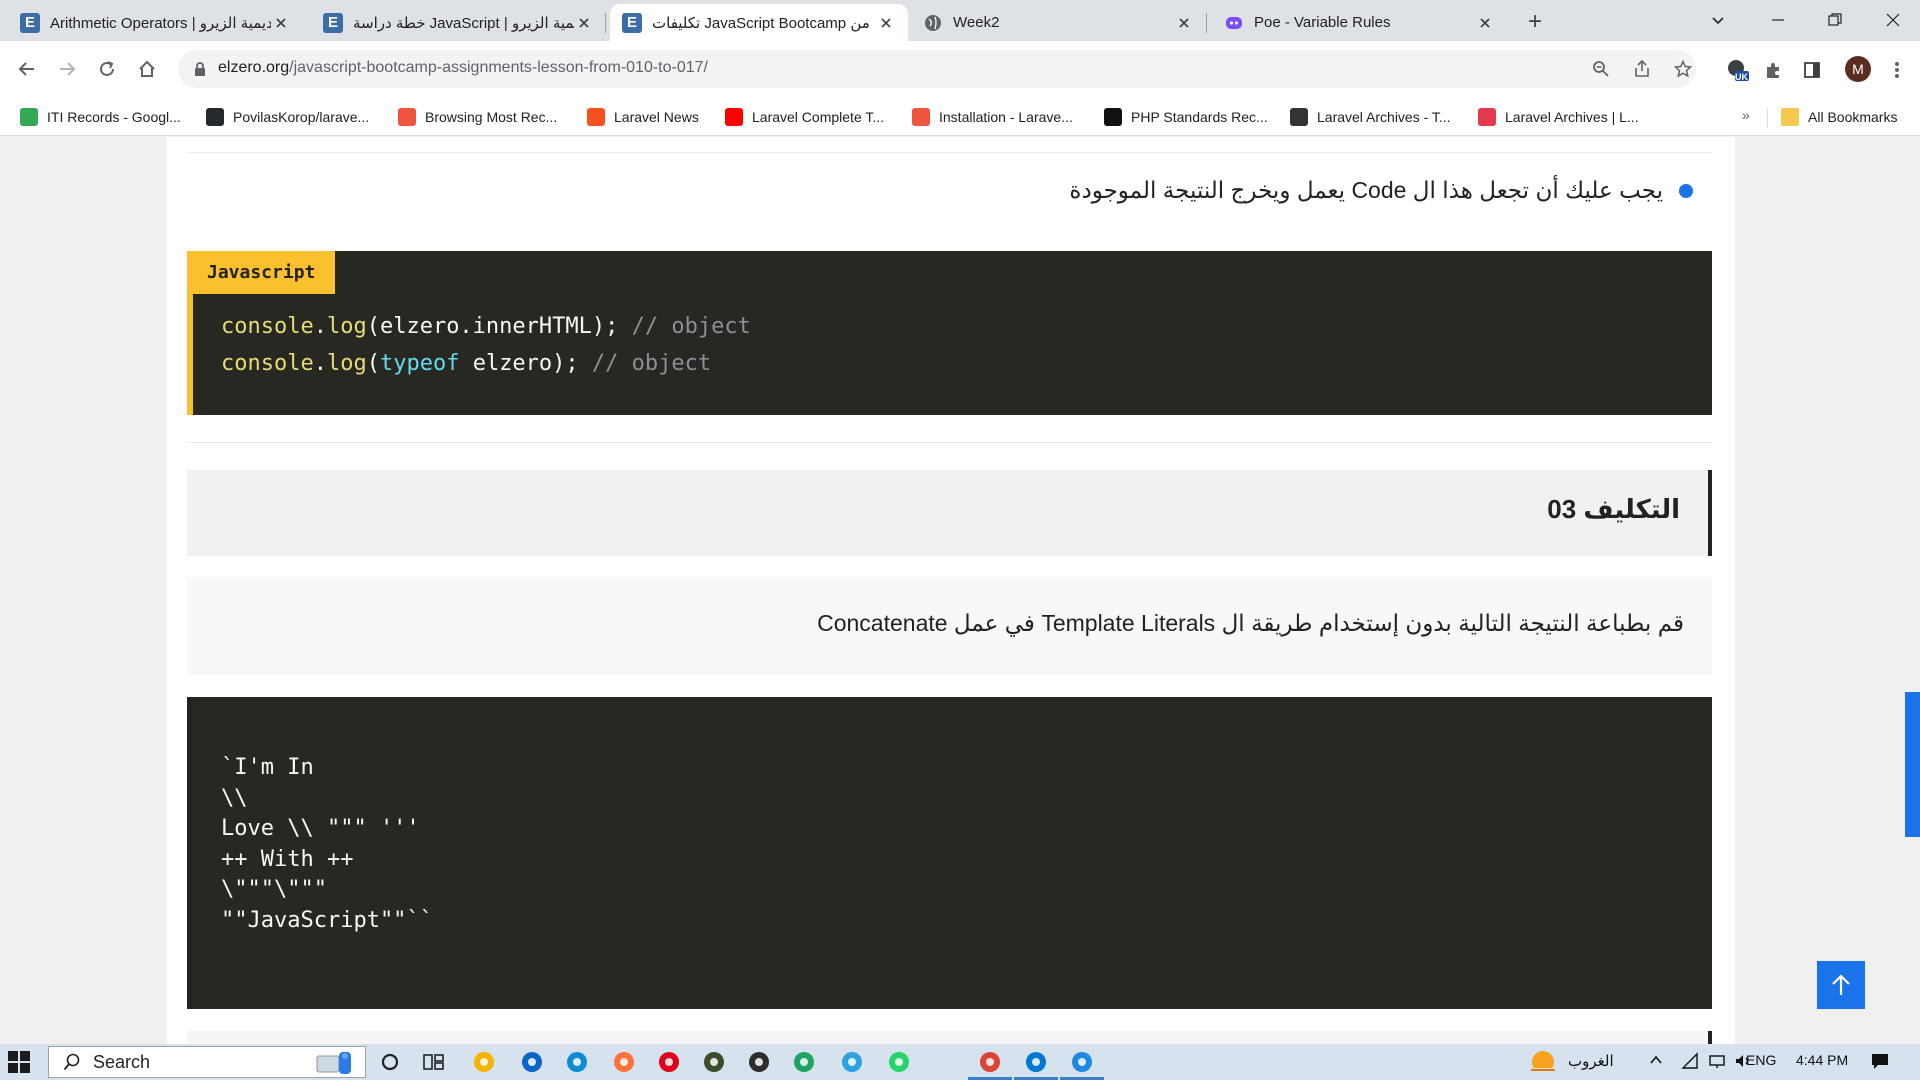  Describe the element at coordinates (1036, 1062) in the screenshot. I see `vscode-icon` at that location.